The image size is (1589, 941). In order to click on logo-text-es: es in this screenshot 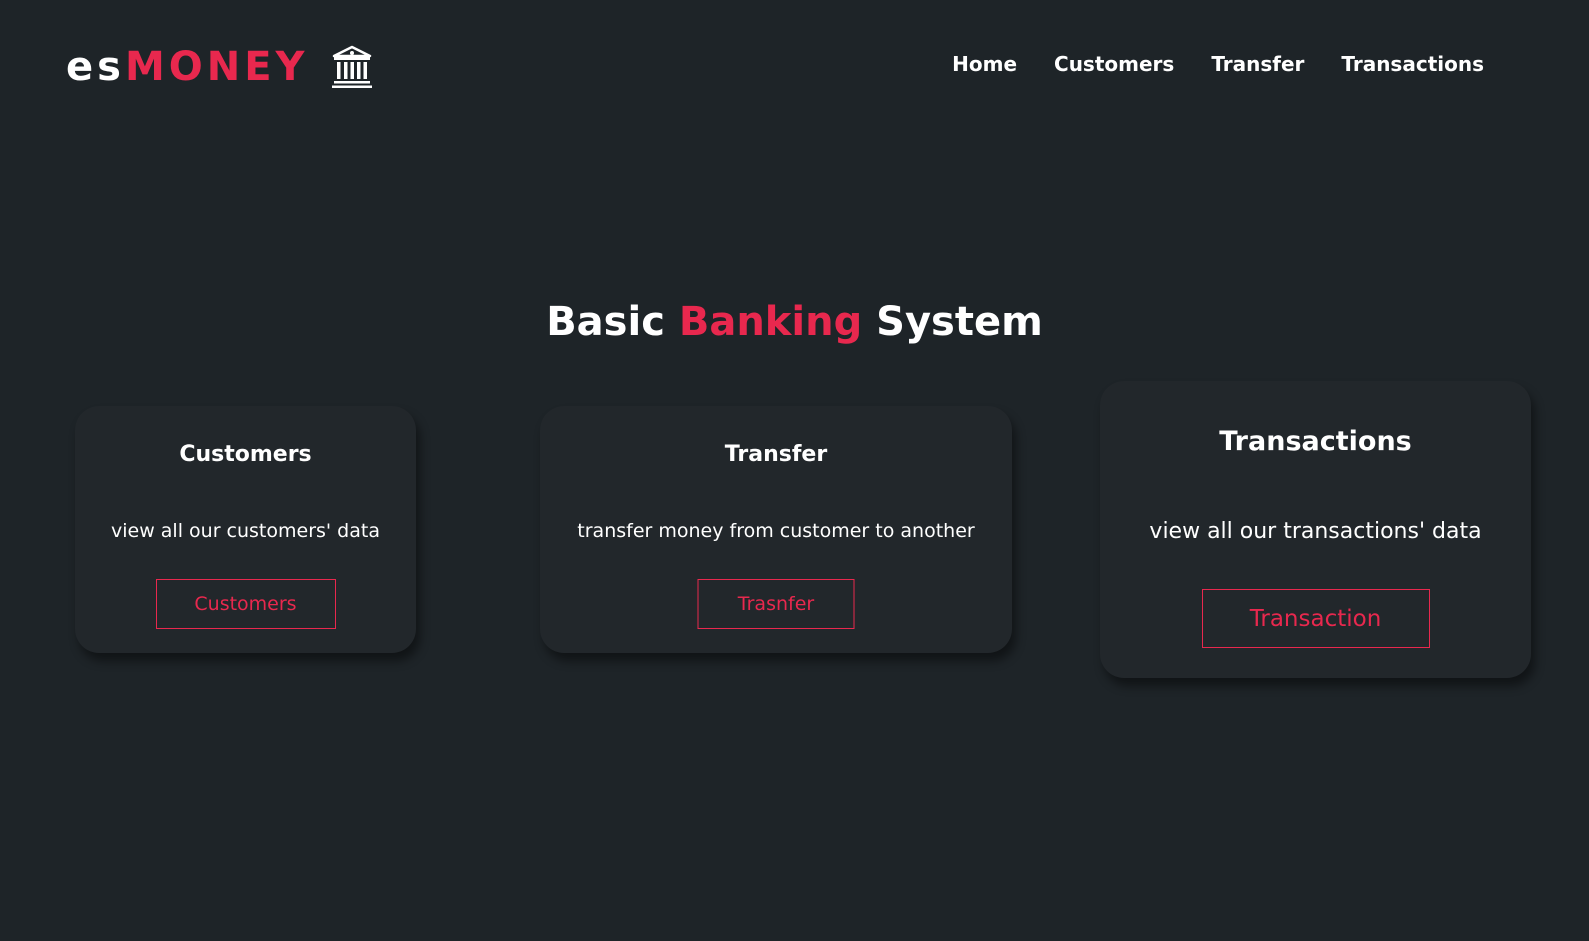, I will do `click(95, 67)`.